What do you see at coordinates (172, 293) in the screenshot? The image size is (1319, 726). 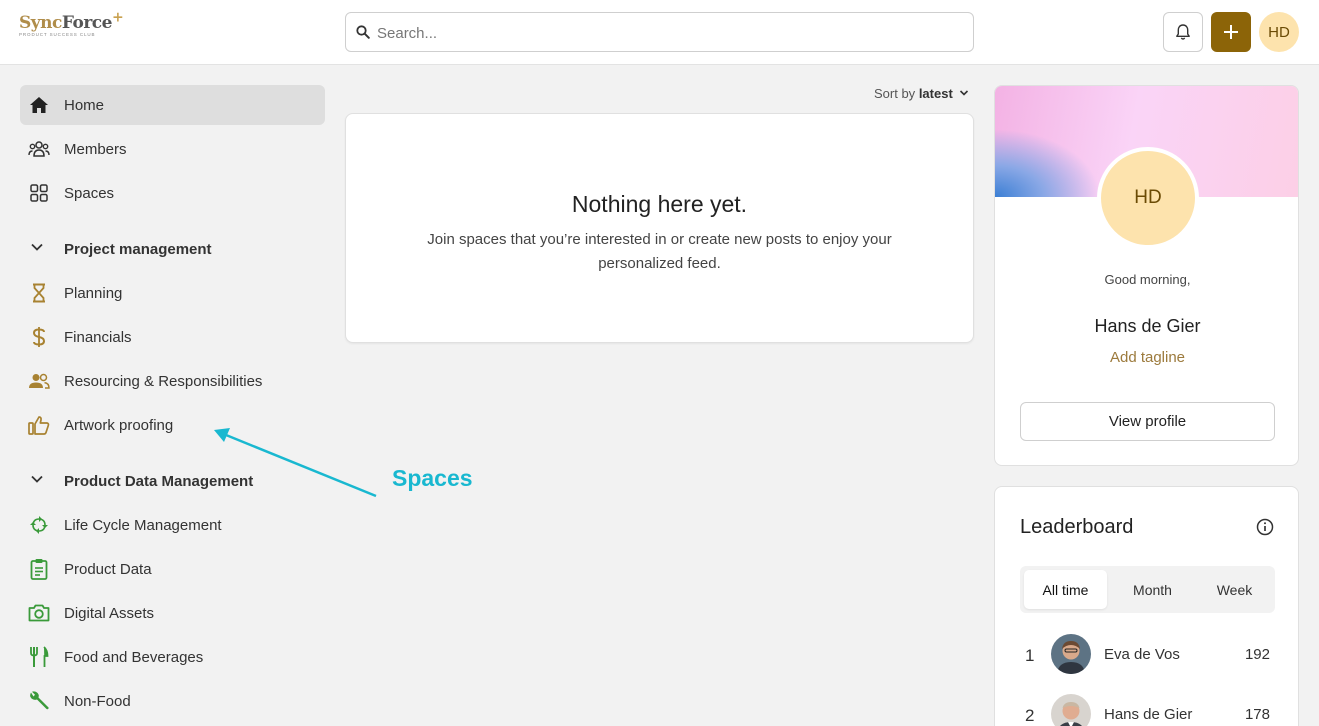 I see `sidebar-item-planning: Planning` at bounding box center [172, 293].